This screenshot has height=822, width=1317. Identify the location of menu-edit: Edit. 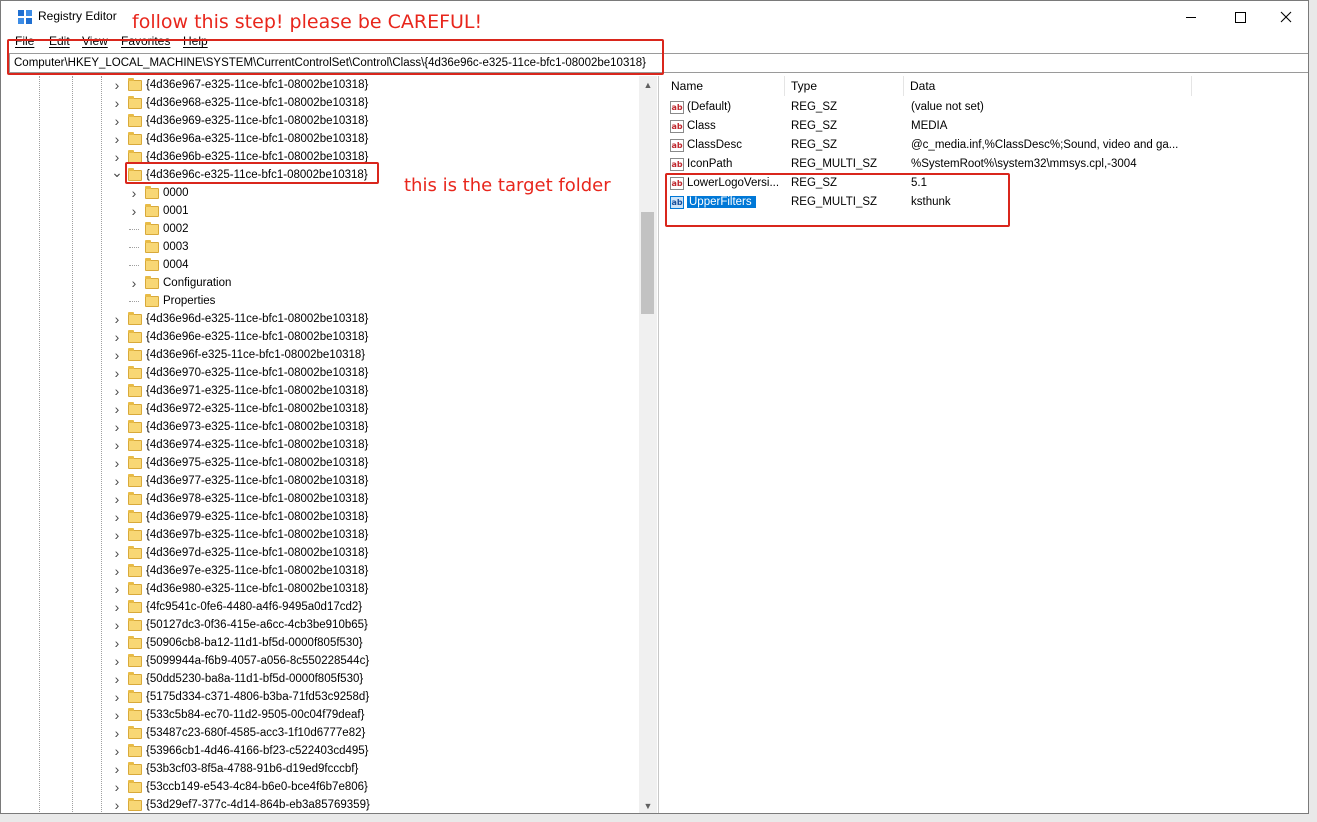
(59, 41).